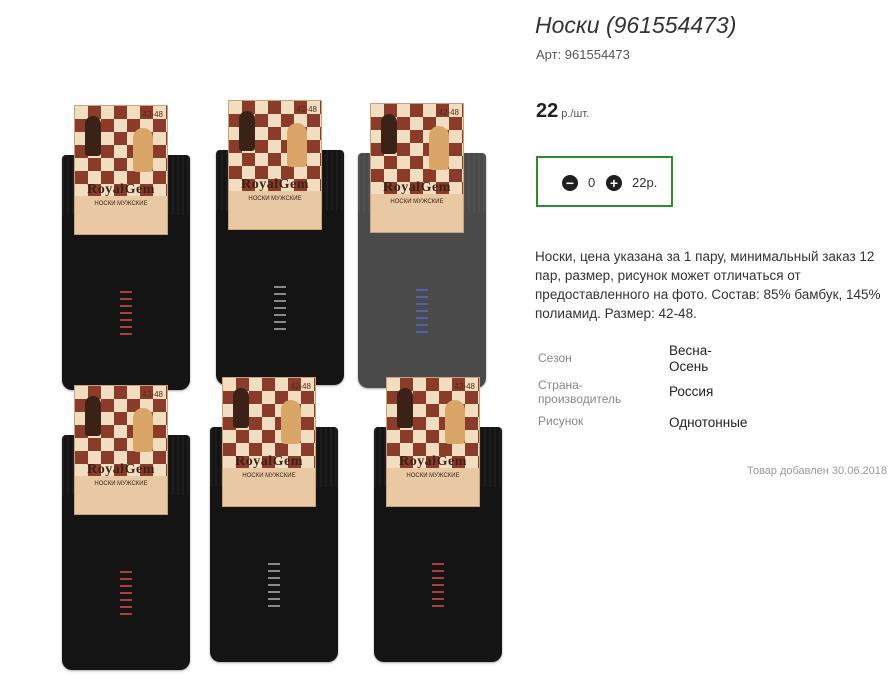 The width and height of the screenshot is (893, 682). What do you see at coordinates (591, 182) in the screenshot?
I see `quantity-value: 0` at bounding box center [591, 182].